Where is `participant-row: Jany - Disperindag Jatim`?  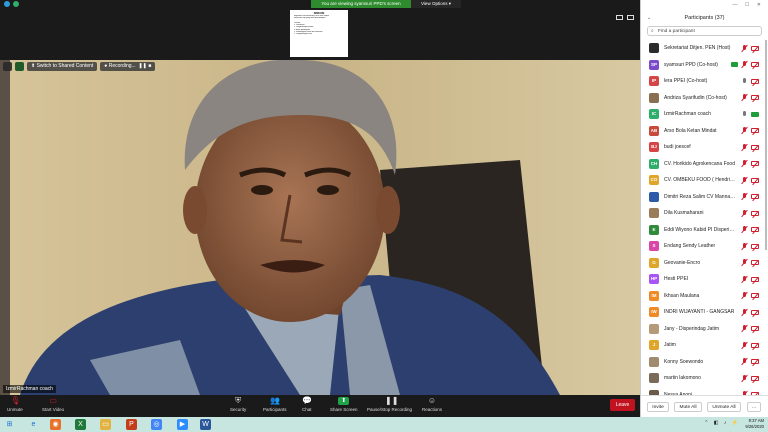
participant-row: Jany - Disperindag Jatim is located at coordinates (704, 329).